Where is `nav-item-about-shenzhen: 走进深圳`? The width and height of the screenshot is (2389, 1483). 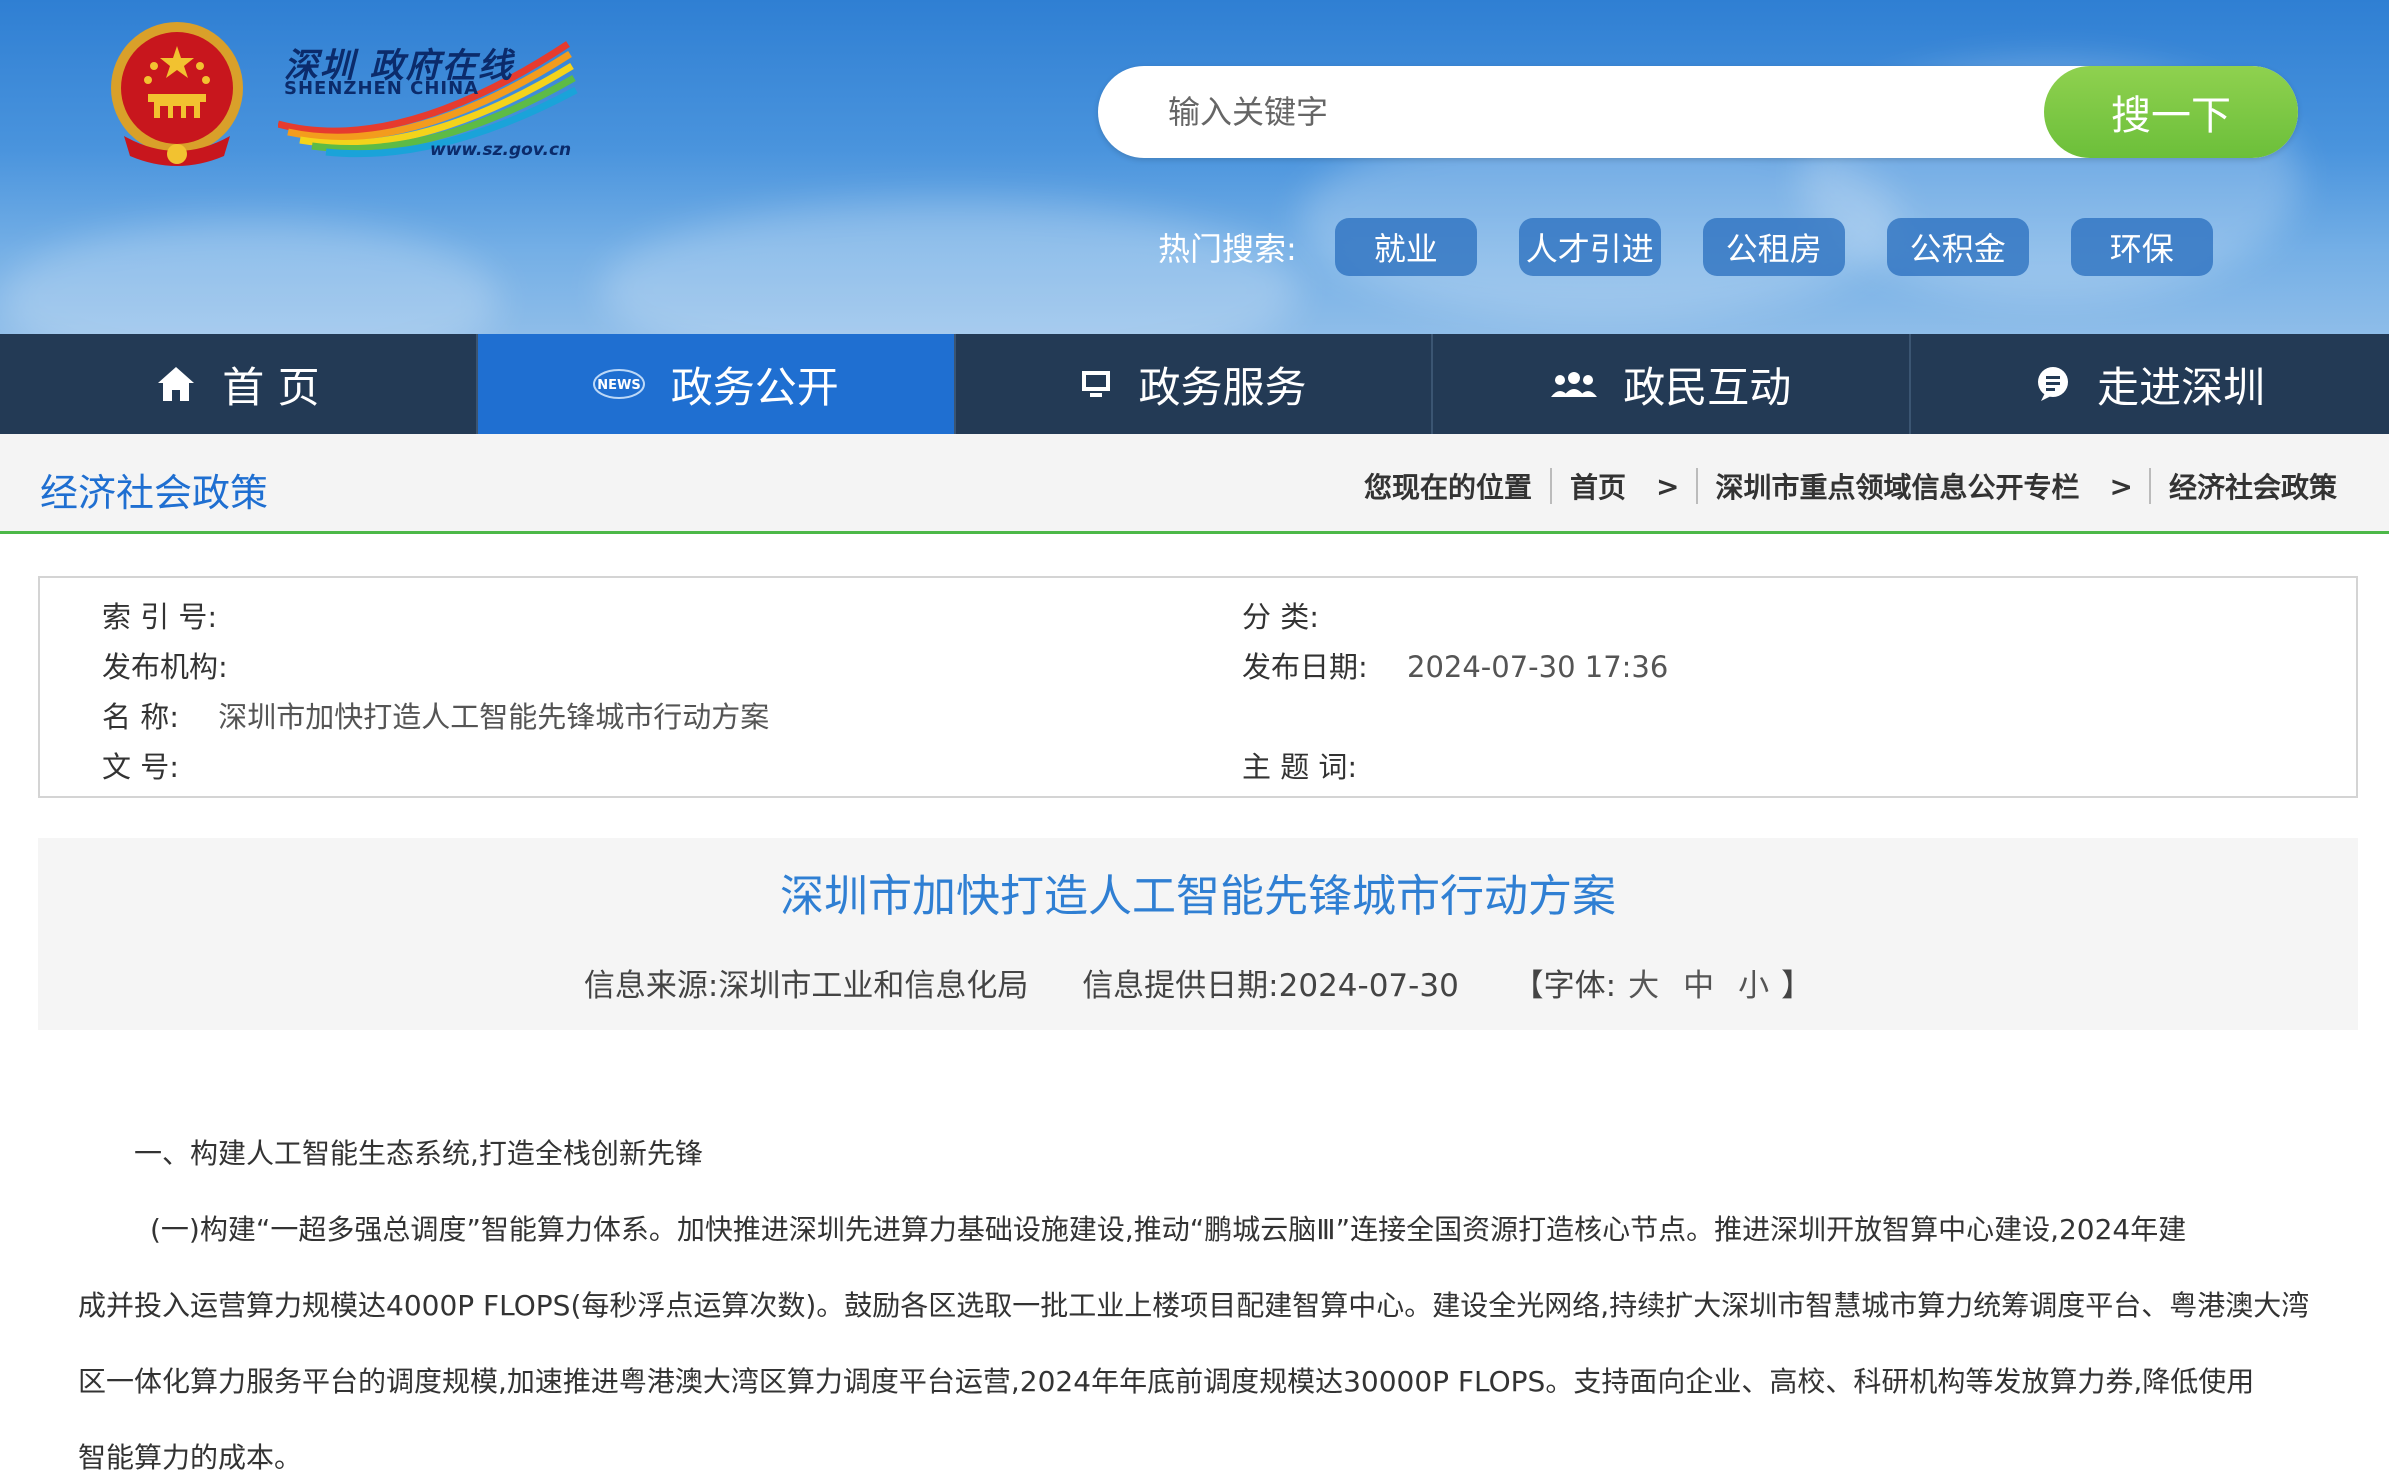 nav-item-about-shenzhen: 走进深圳 is located at coordinates (2150, 384).